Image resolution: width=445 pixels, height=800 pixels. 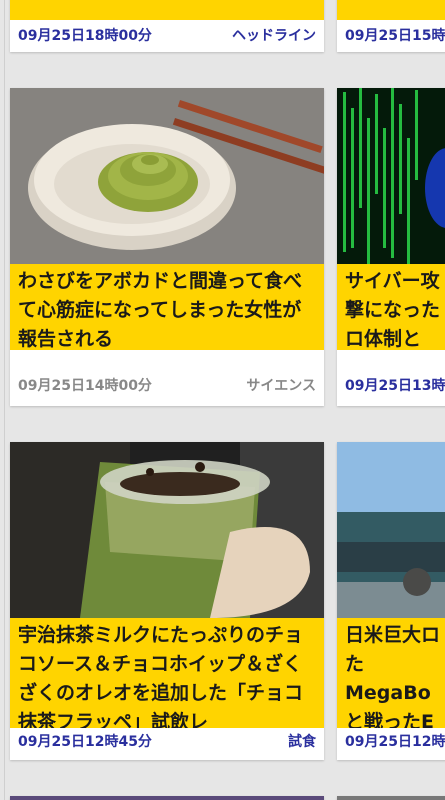 What do you see at coordinates (167, 35) in the screenshot?
I see `article-meta: 09月25日18時00分 ヘッドライン` at bounding box center [167, 35].